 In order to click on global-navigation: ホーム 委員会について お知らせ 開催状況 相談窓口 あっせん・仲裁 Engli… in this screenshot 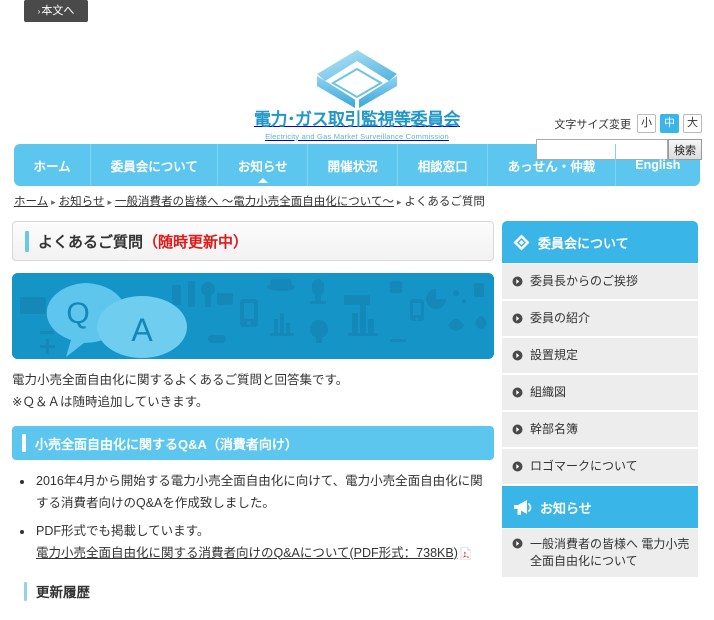, I will do `click(357, 165)`.